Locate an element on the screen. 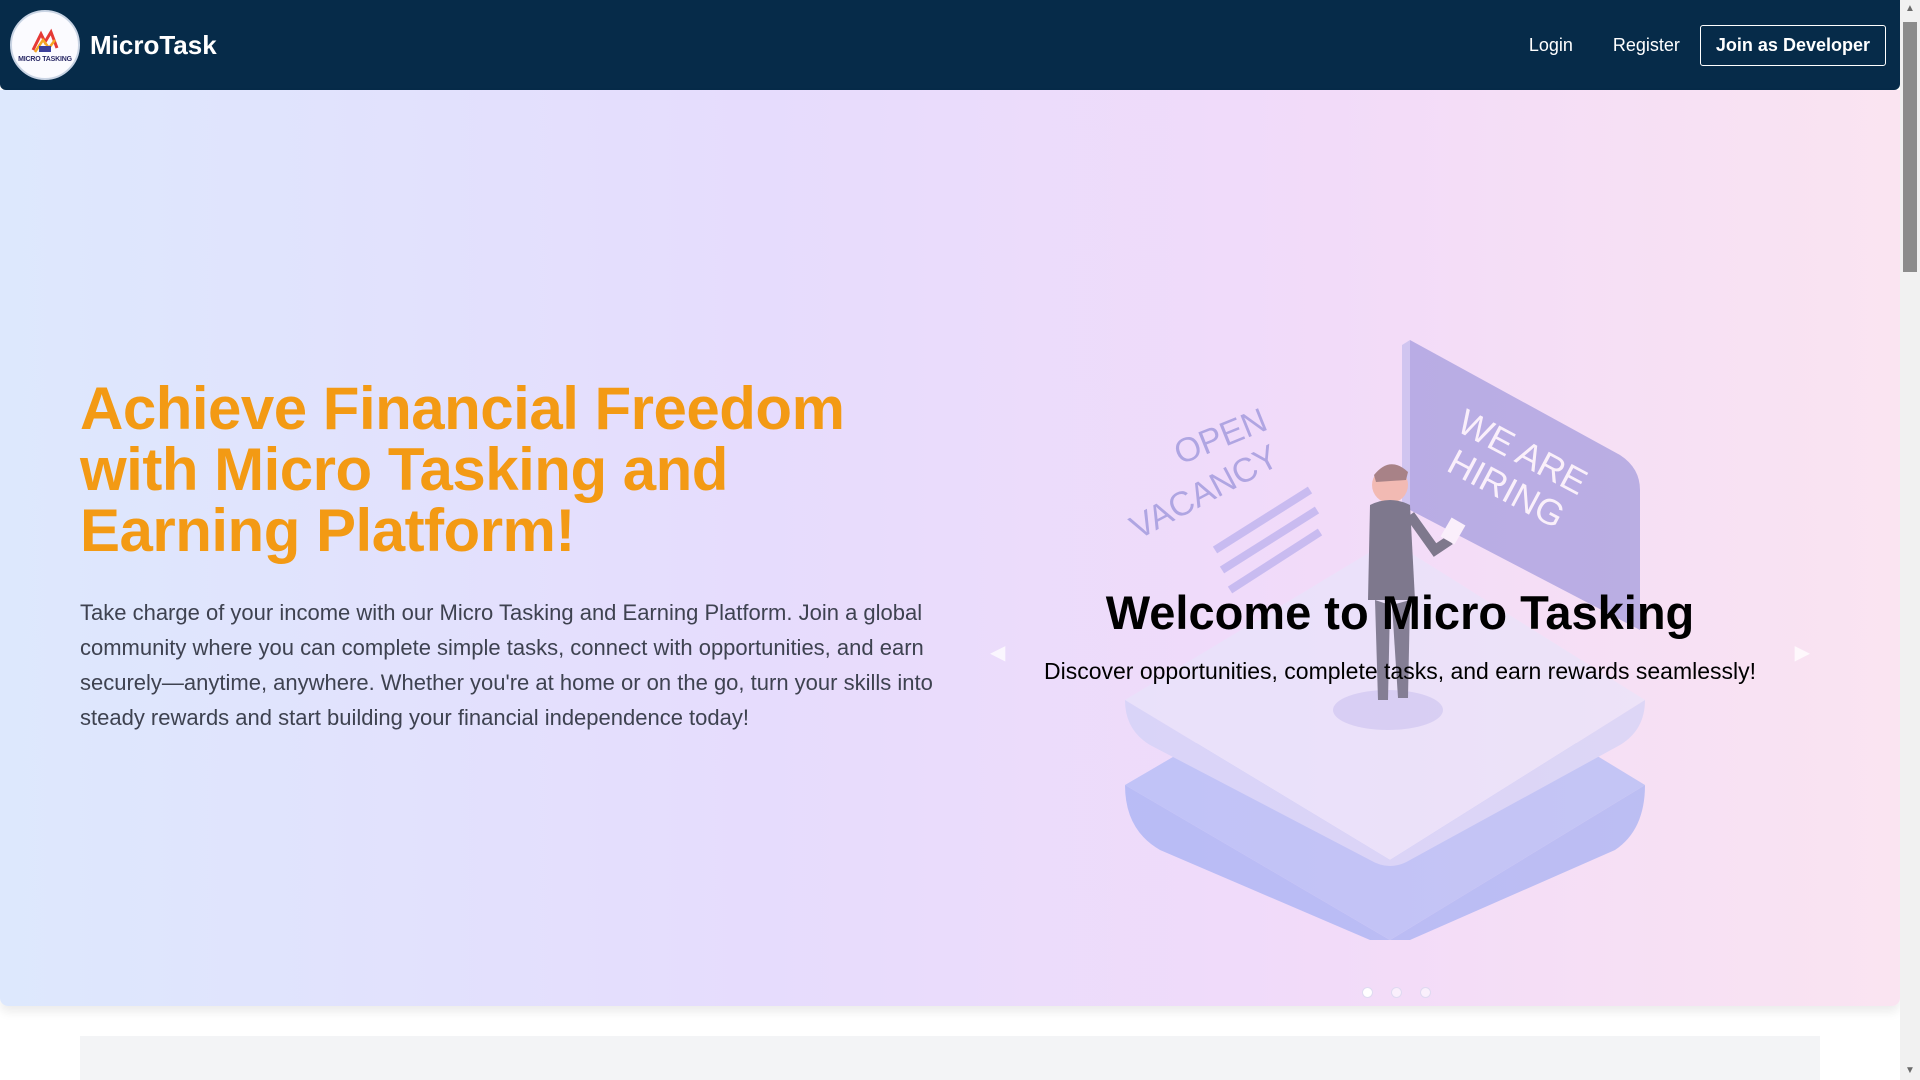  nav-links: Login Register Join as Developer is located at coordinates (1697, 45).